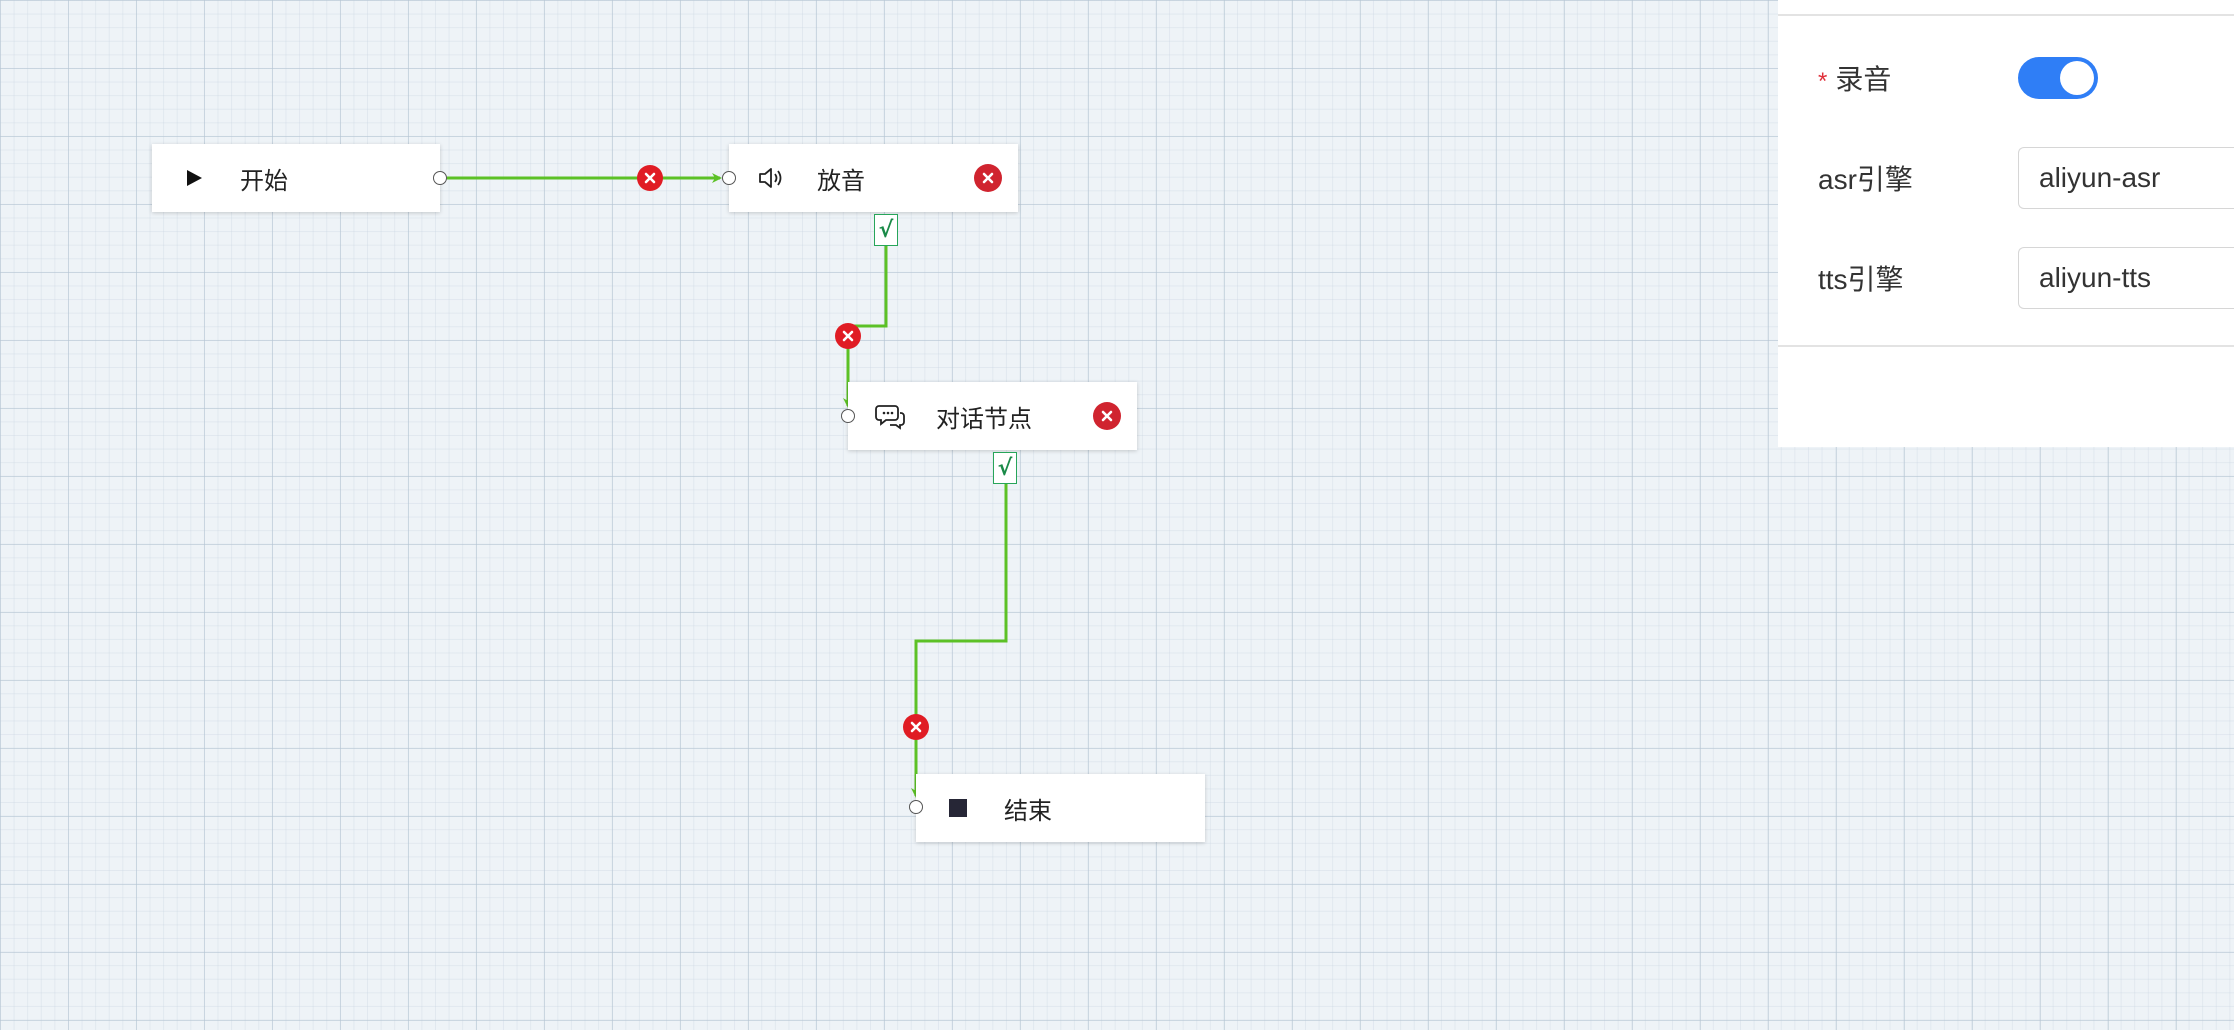 This screenshot has height=1030, width=2234. What do you see at coordinates (194, 178) in the screenshot?
I see `play-icon` at bounding box center [194, 178].